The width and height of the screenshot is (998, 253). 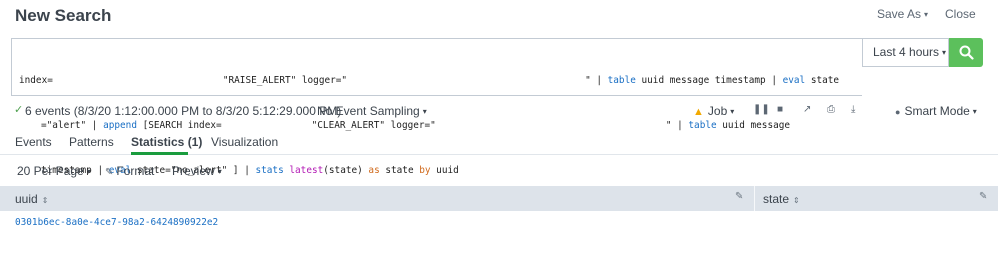 What do you see at coordinates (26, 199) in the screenshot?
I see `column-label: uuid` at bounding box center [26, 199].